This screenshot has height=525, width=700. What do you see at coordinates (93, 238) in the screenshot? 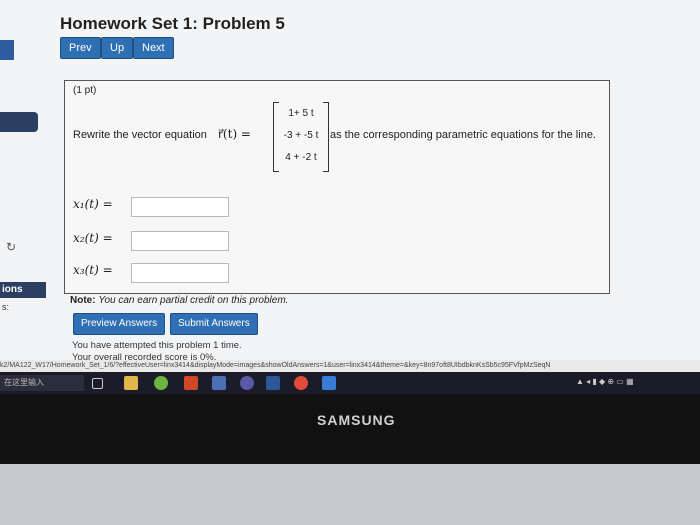
I see `x2-label: x₂(t) =` at bounding box center [93, 238].